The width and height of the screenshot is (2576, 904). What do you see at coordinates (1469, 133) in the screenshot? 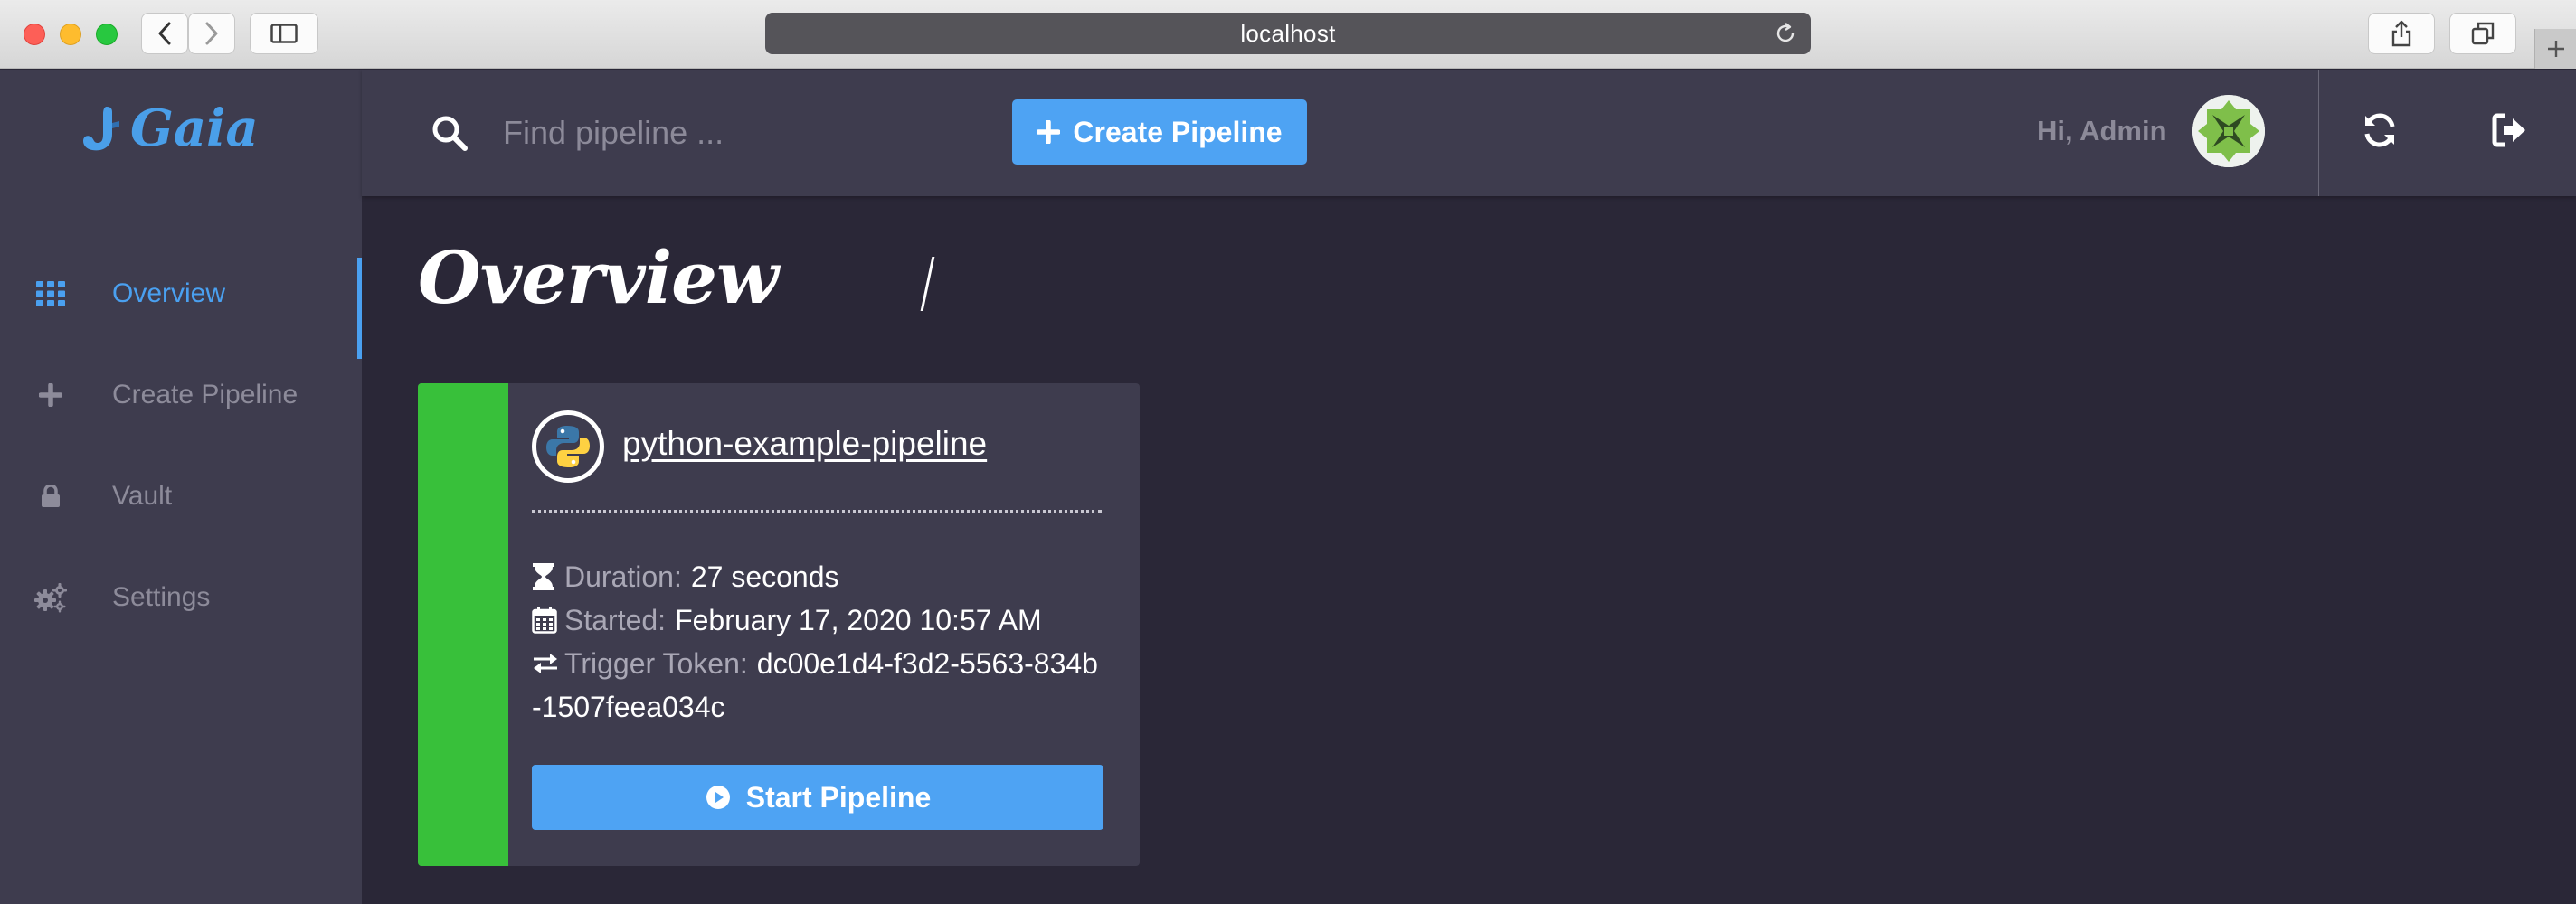
I see `top-navbar: Create Pipeline Hi, Admin` at bounding box center [1469, 133].